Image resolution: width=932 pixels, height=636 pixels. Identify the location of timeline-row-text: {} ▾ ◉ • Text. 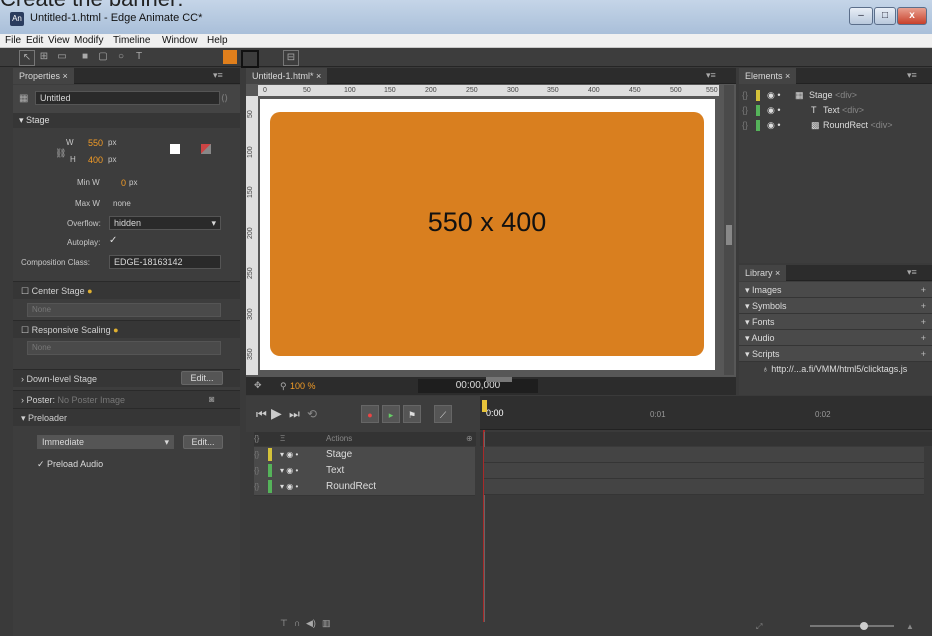
(364, 471).